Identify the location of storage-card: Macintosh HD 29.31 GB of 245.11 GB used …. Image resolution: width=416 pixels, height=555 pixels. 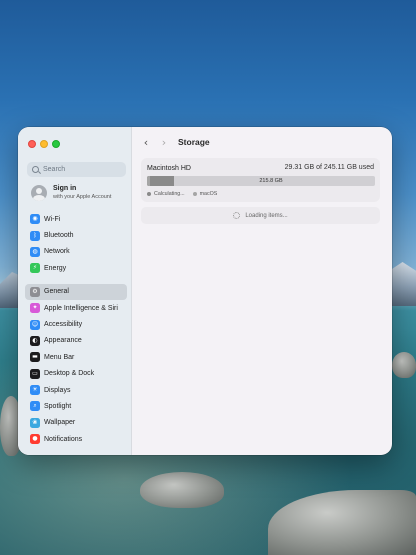
(260, 180).